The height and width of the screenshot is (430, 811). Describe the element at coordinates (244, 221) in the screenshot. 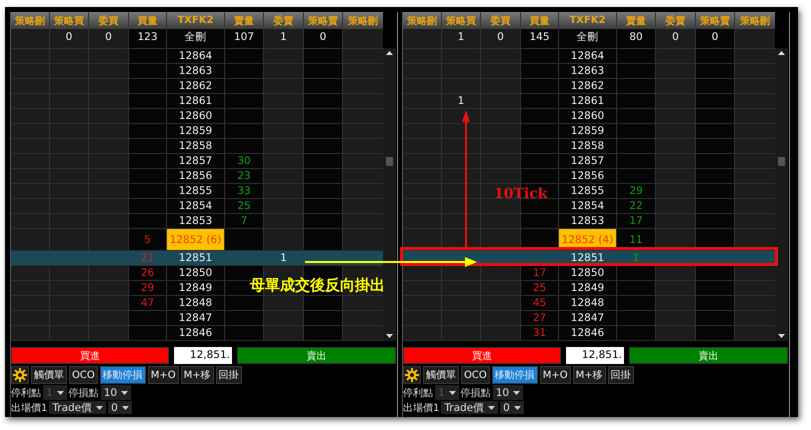

I see `table-cell-text: 7` at that location.